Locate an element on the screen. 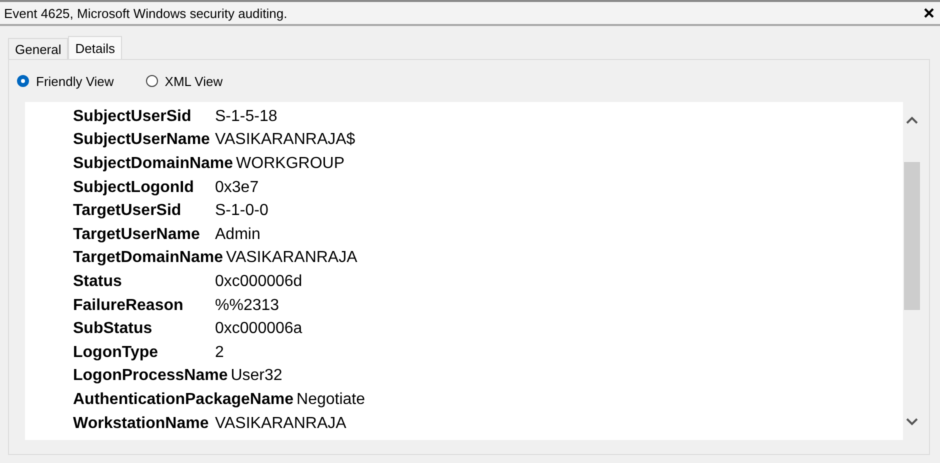 Image resolution: width=940 pixels, height=463 pixels. scroll-up-icon is located at coordinates (912, 120).